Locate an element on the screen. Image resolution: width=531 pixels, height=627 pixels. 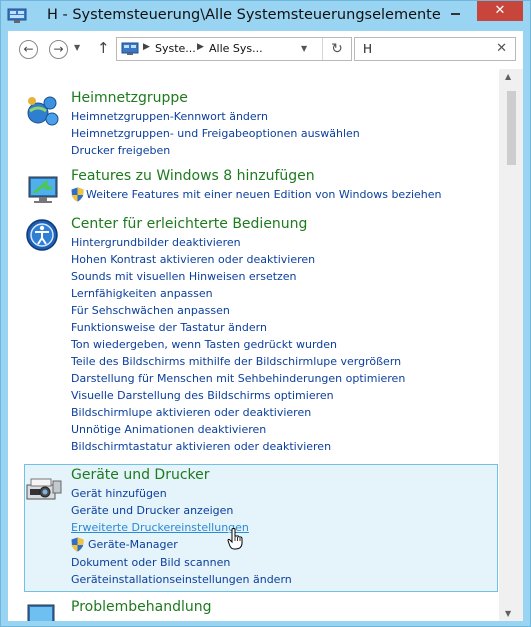
windows-upgrade-icon is located at coordinates (43, 189).